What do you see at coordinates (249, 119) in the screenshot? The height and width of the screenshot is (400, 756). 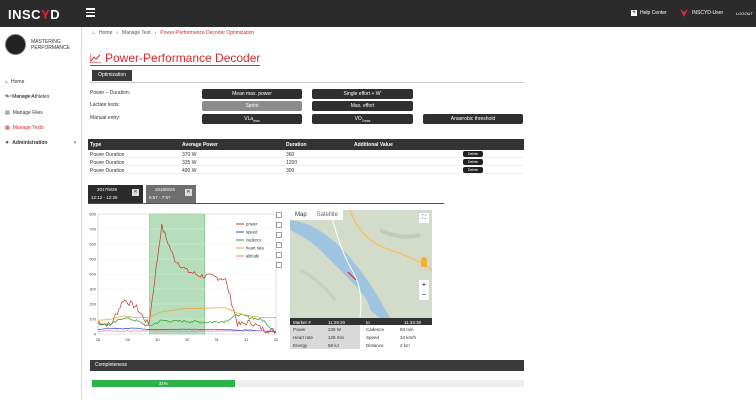 I see `vla-button-label: VLa` at bounding box center [249, 119].